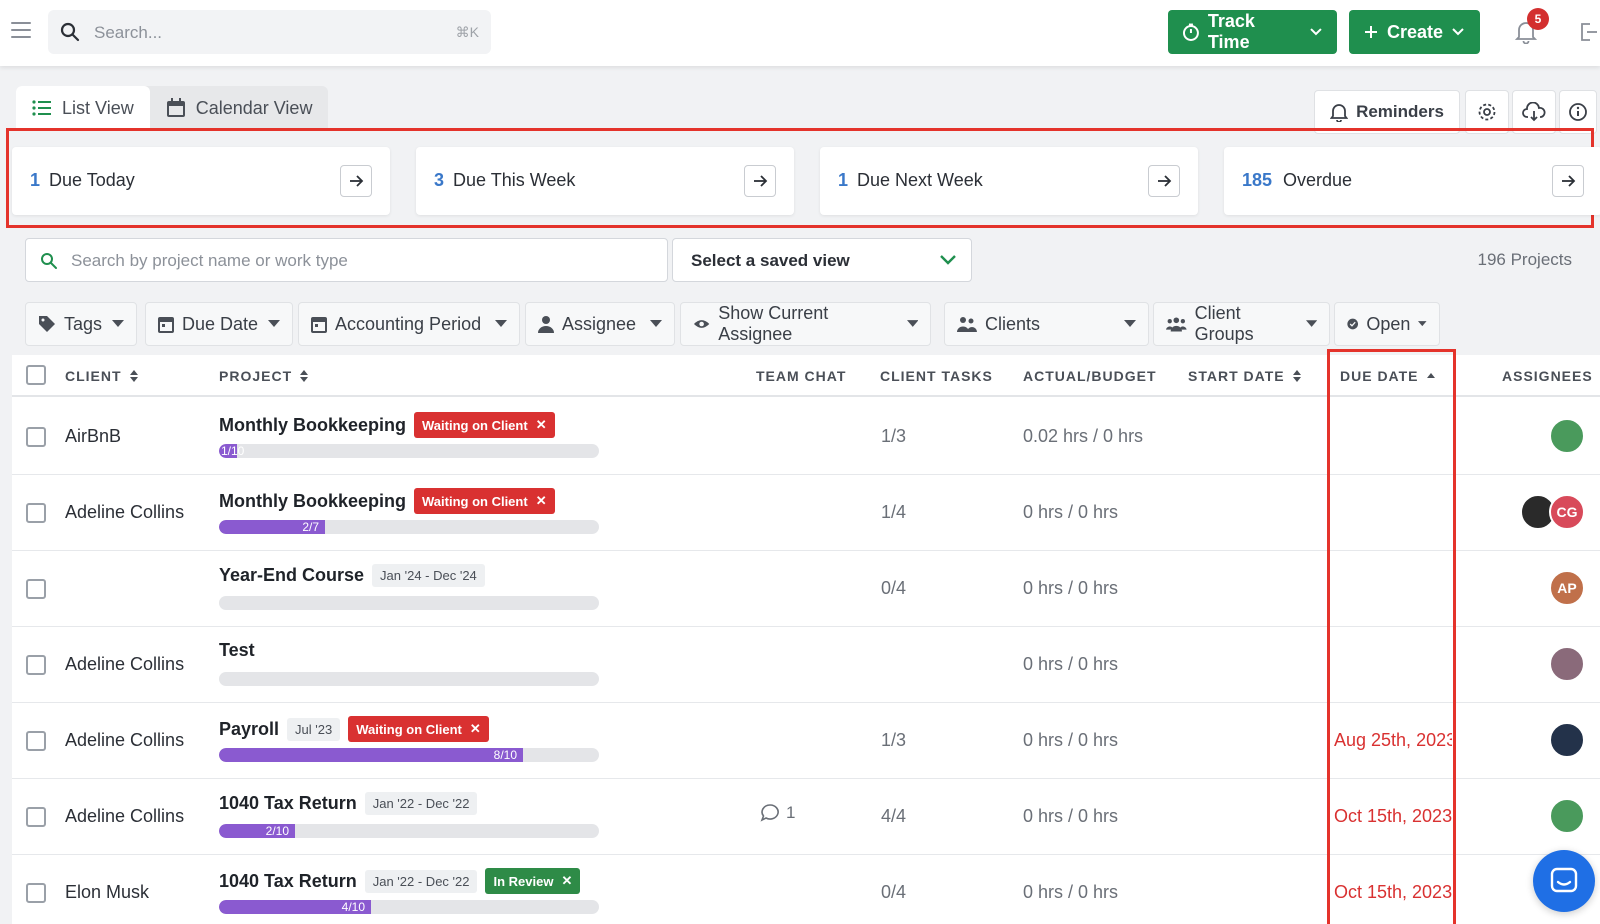 Image resolution: width=1600 pixels, height=924 pixels. I want to click on summary-count: 1, so click(843, 180).